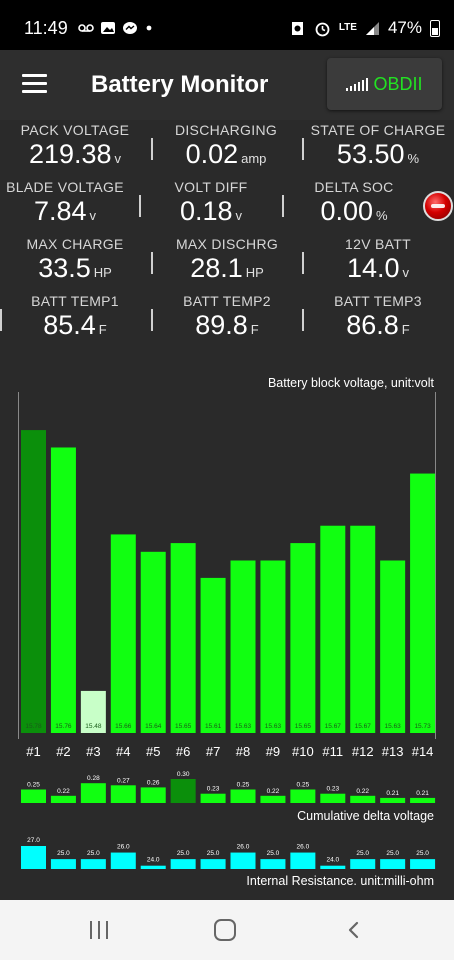 The height and width of the screenshot is (960, 454). I want to click on stat-label: MAX CHARGE, so click(75, 244).